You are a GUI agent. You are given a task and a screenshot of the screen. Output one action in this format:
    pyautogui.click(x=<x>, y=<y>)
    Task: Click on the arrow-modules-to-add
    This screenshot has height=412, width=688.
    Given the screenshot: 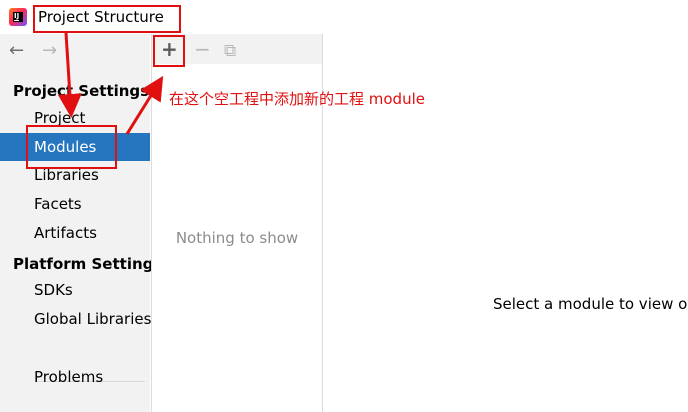 What is the action you would take?
    pyautogui.click(x=144, y=105)
    